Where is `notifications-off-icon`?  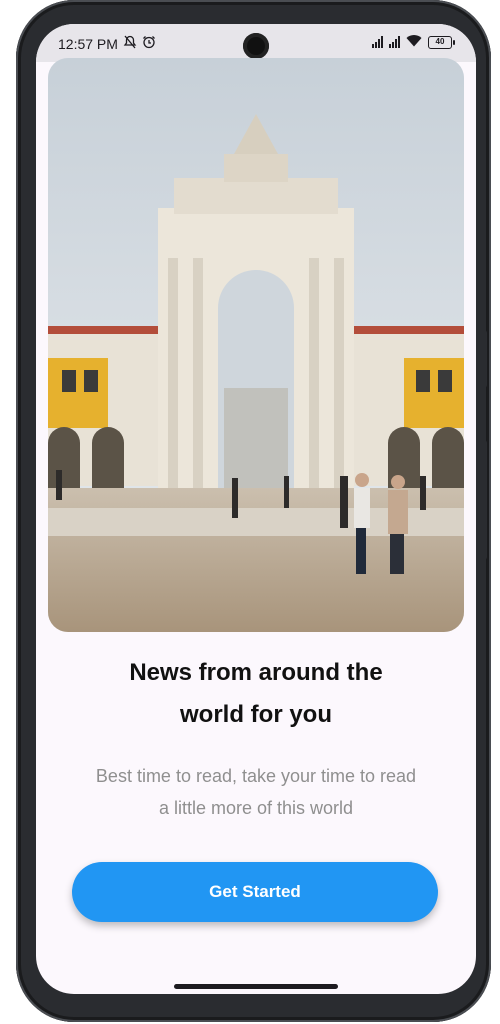 notifications-off-icon is located at coordinates (130, 43).